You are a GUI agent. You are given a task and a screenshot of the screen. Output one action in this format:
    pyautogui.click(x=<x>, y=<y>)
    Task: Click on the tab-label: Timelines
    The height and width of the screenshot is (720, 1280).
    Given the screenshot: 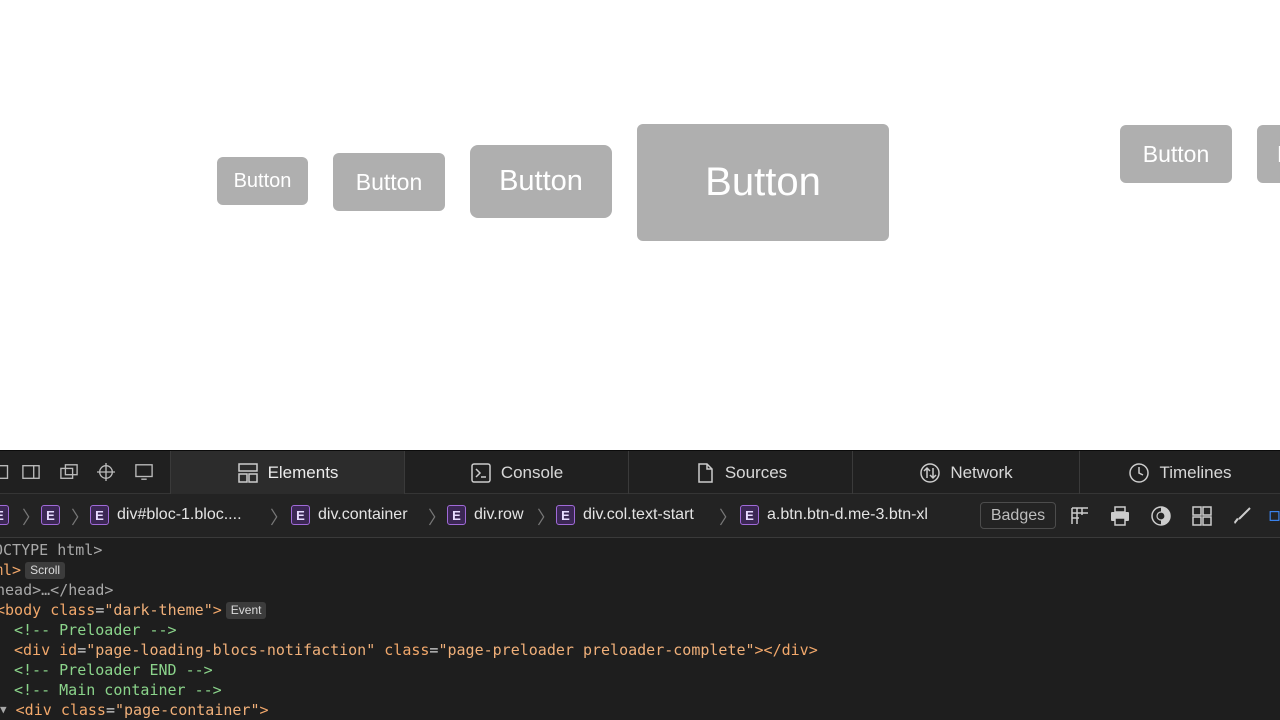 What is the action you would take?
    pyautogui.click(x=1195, y=472)
    